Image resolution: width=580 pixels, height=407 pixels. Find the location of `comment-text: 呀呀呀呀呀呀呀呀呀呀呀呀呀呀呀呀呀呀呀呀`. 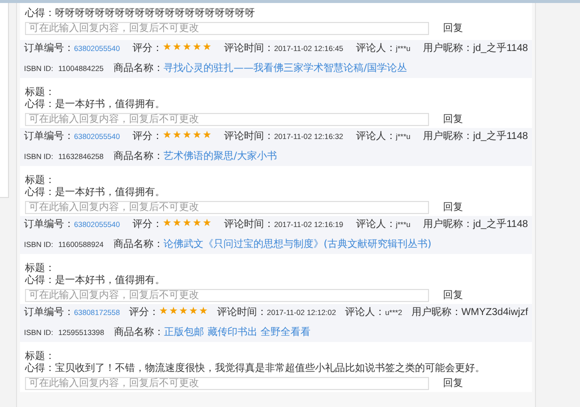

comment-text: 呀呀呀呀呀呀呀呀呀呀呀呀呀呀呀呀呀呀呀呀 is located at coordinates (155, 13).